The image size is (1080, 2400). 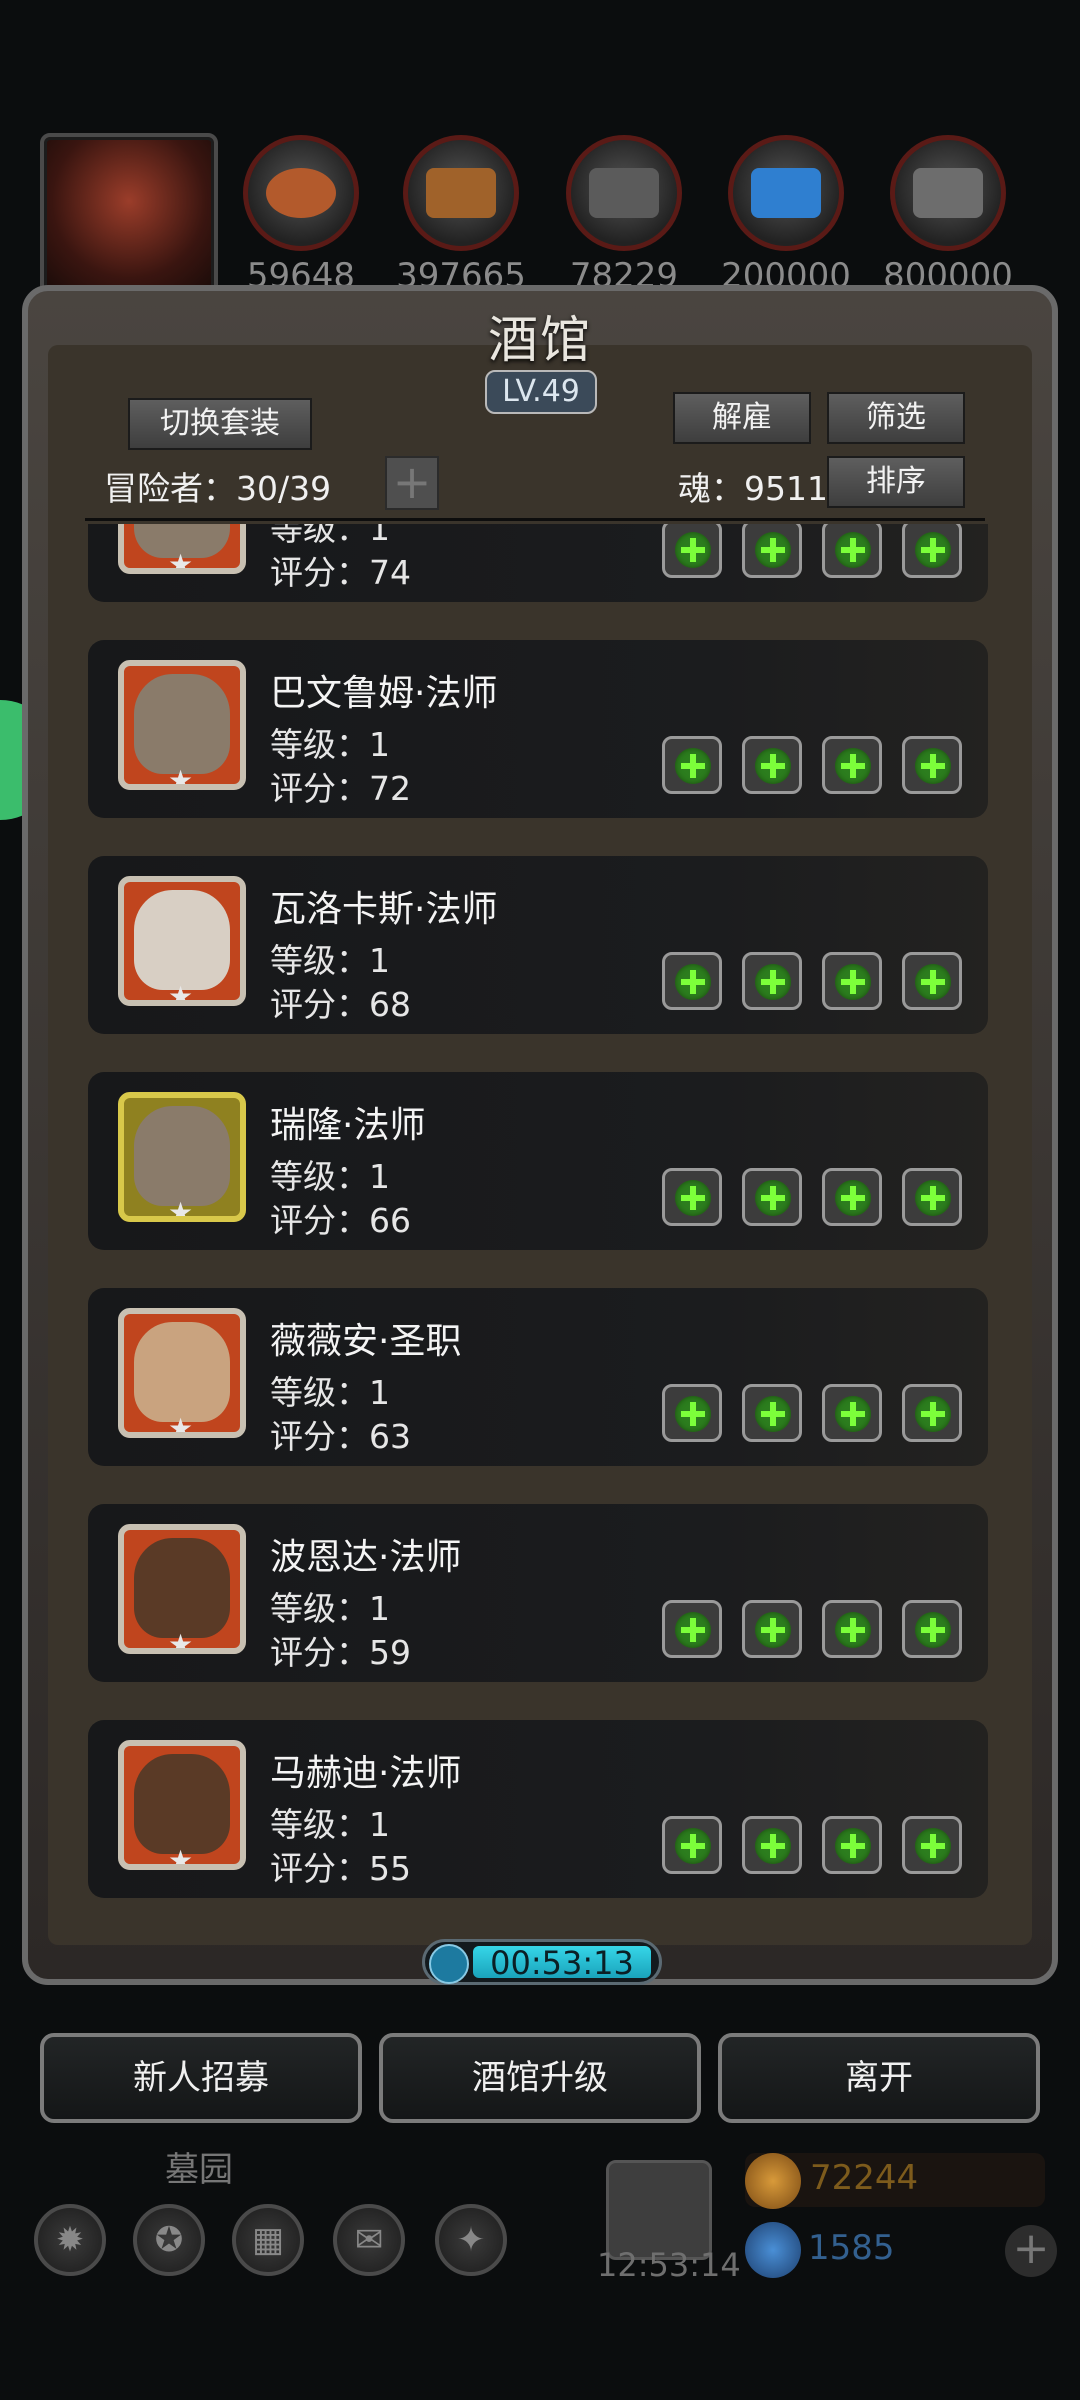 What do you see at coordinates (220, 424) in the screenshot?
I see `switch-outfit-button: 切换套装` at bounding box center [220, 424].